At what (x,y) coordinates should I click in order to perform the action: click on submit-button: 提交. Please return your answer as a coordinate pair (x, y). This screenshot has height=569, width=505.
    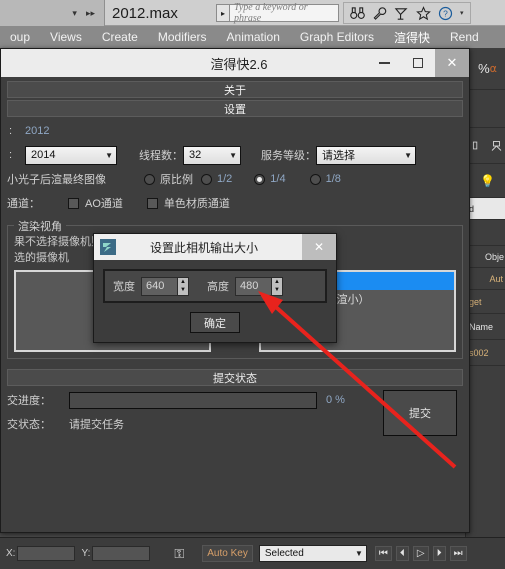
    Looking at the image, I should click on (420, 413).